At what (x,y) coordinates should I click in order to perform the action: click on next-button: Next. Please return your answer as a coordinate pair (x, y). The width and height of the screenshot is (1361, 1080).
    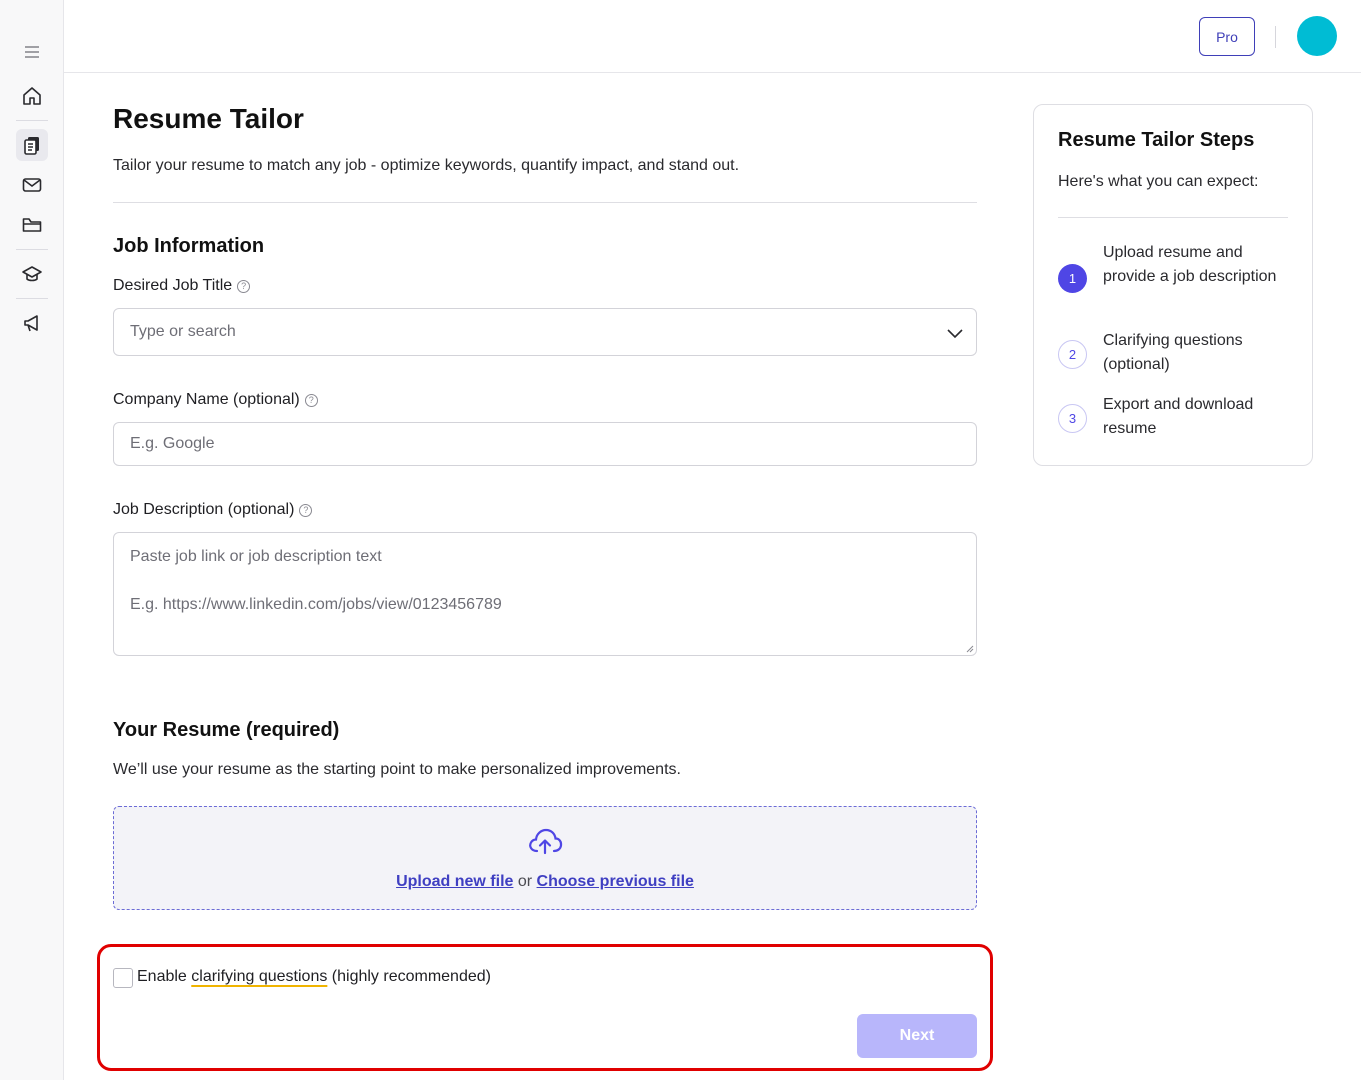
    Looking at the image, I should click on (917, 1036).